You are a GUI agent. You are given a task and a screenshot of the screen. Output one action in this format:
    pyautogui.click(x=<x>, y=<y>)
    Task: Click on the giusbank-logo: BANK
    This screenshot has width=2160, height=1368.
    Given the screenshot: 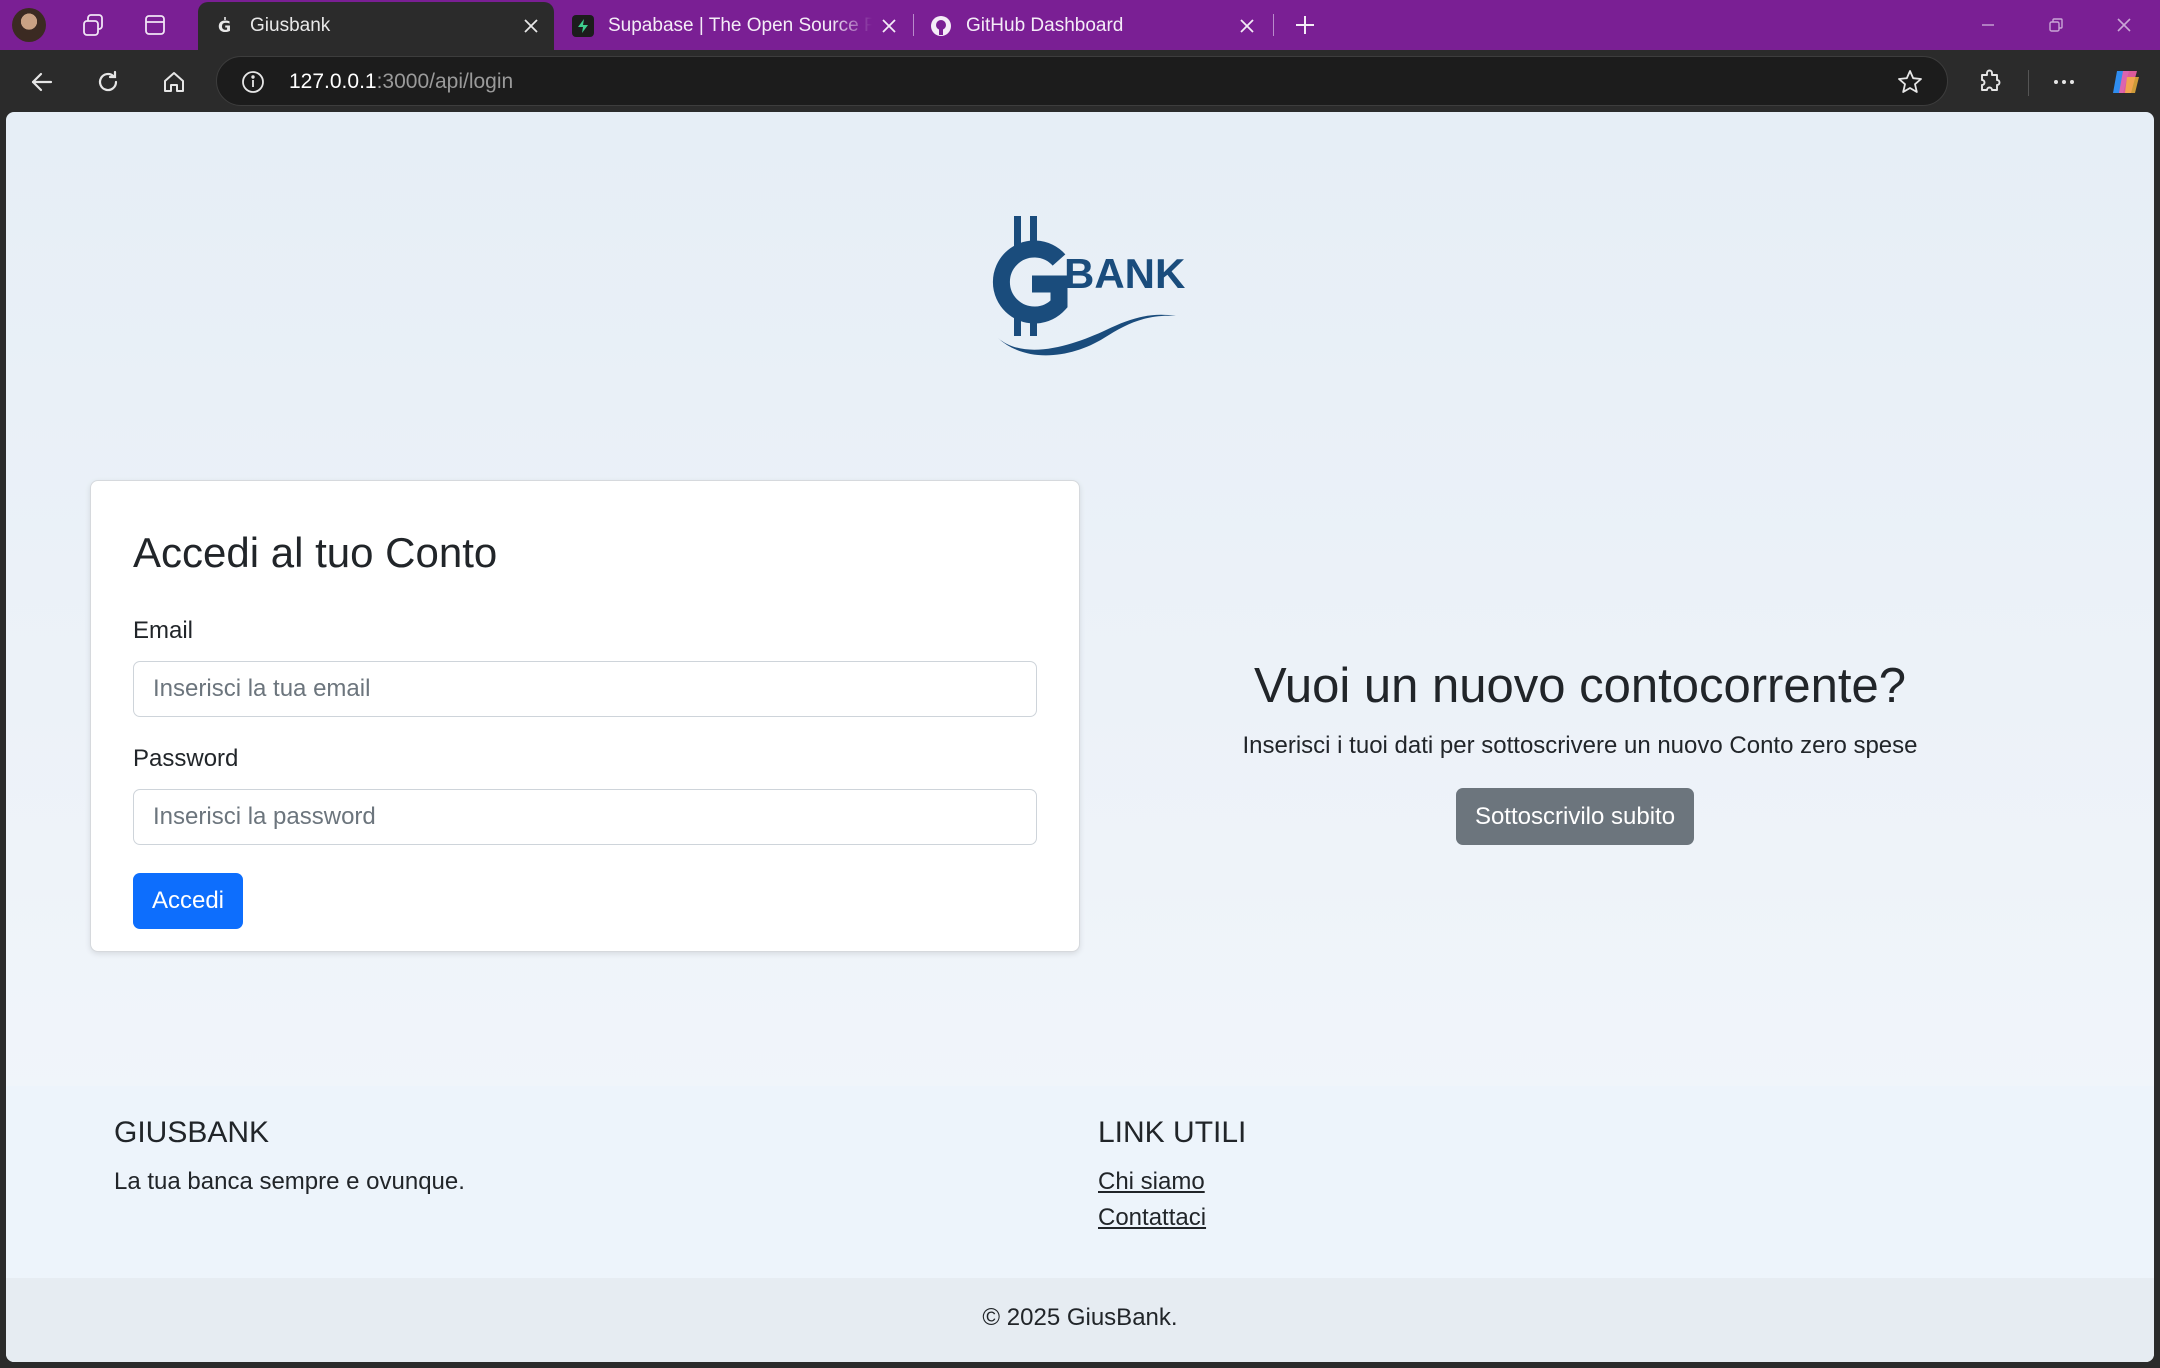 What is the action you would take?
    pyautogui.click(x=1096, y=287)
    